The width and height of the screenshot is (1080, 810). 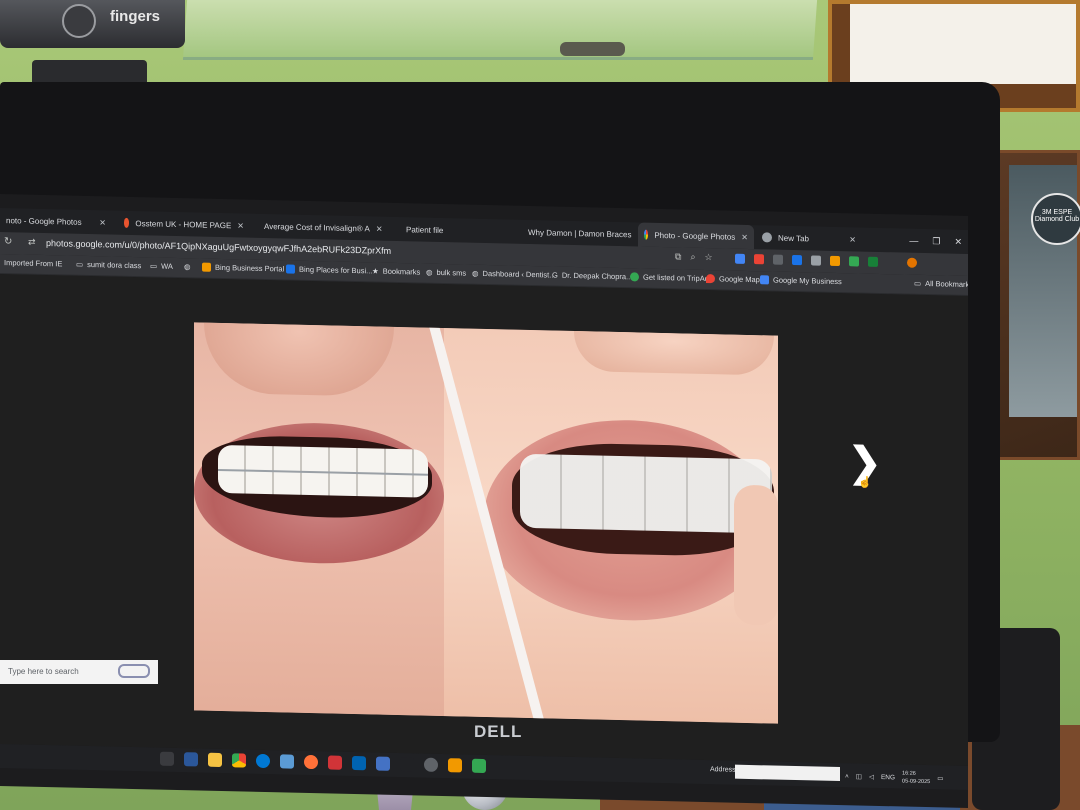 What do you see at coordinates (323, 762) in the screenshot?
I see `taskbar-apps` at bounding box center [323, 762].